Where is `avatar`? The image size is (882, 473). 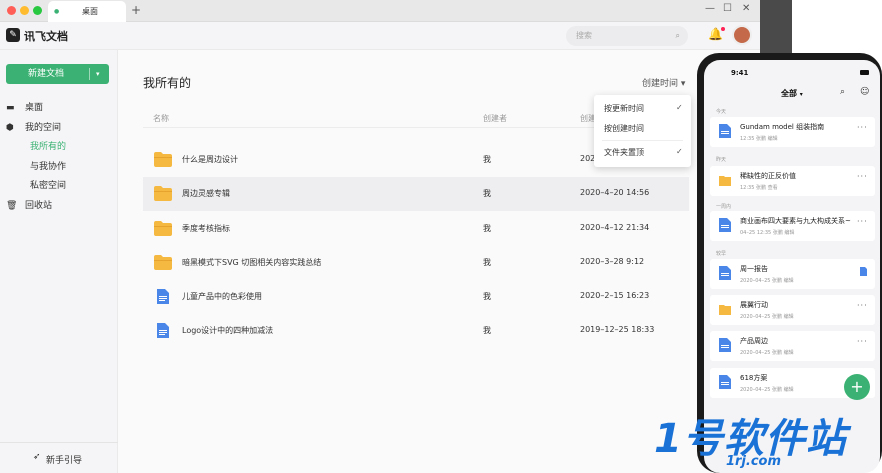 avatar is located at coordinates (742, 35).